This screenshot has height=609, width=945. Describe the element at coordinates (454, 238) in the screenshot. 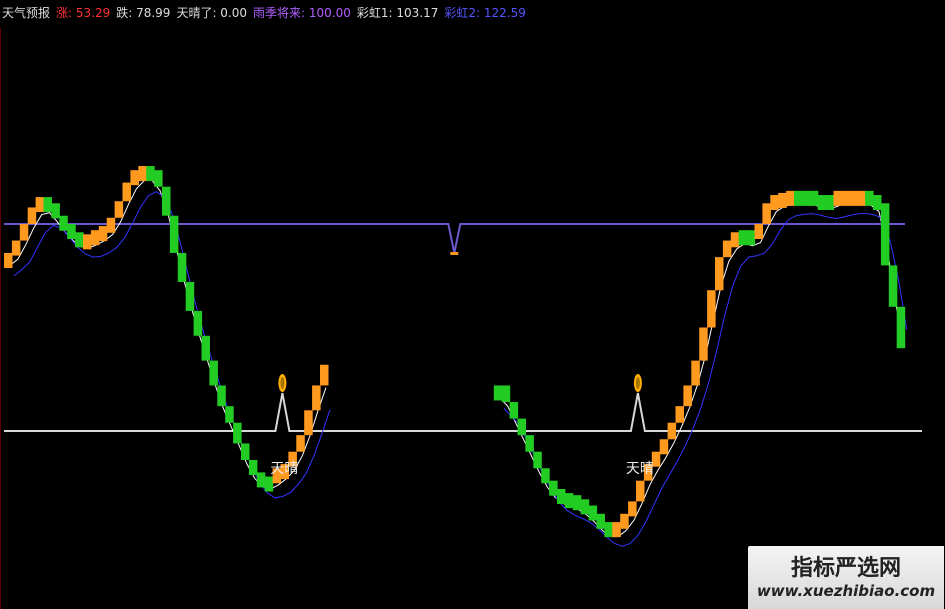

I see `rain-reference-line` at that location.